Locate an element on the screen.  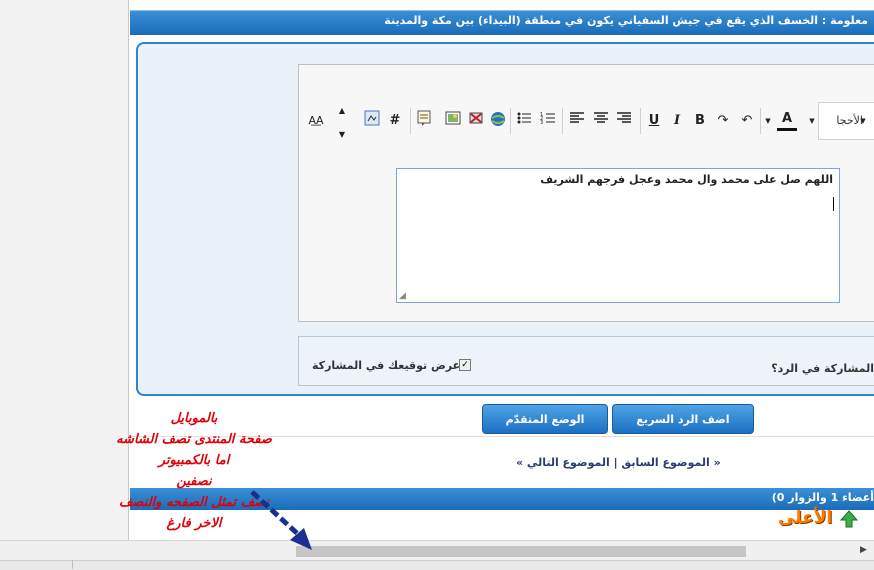
text-direction-icon: A͟A is located at coordinates (316, 121).